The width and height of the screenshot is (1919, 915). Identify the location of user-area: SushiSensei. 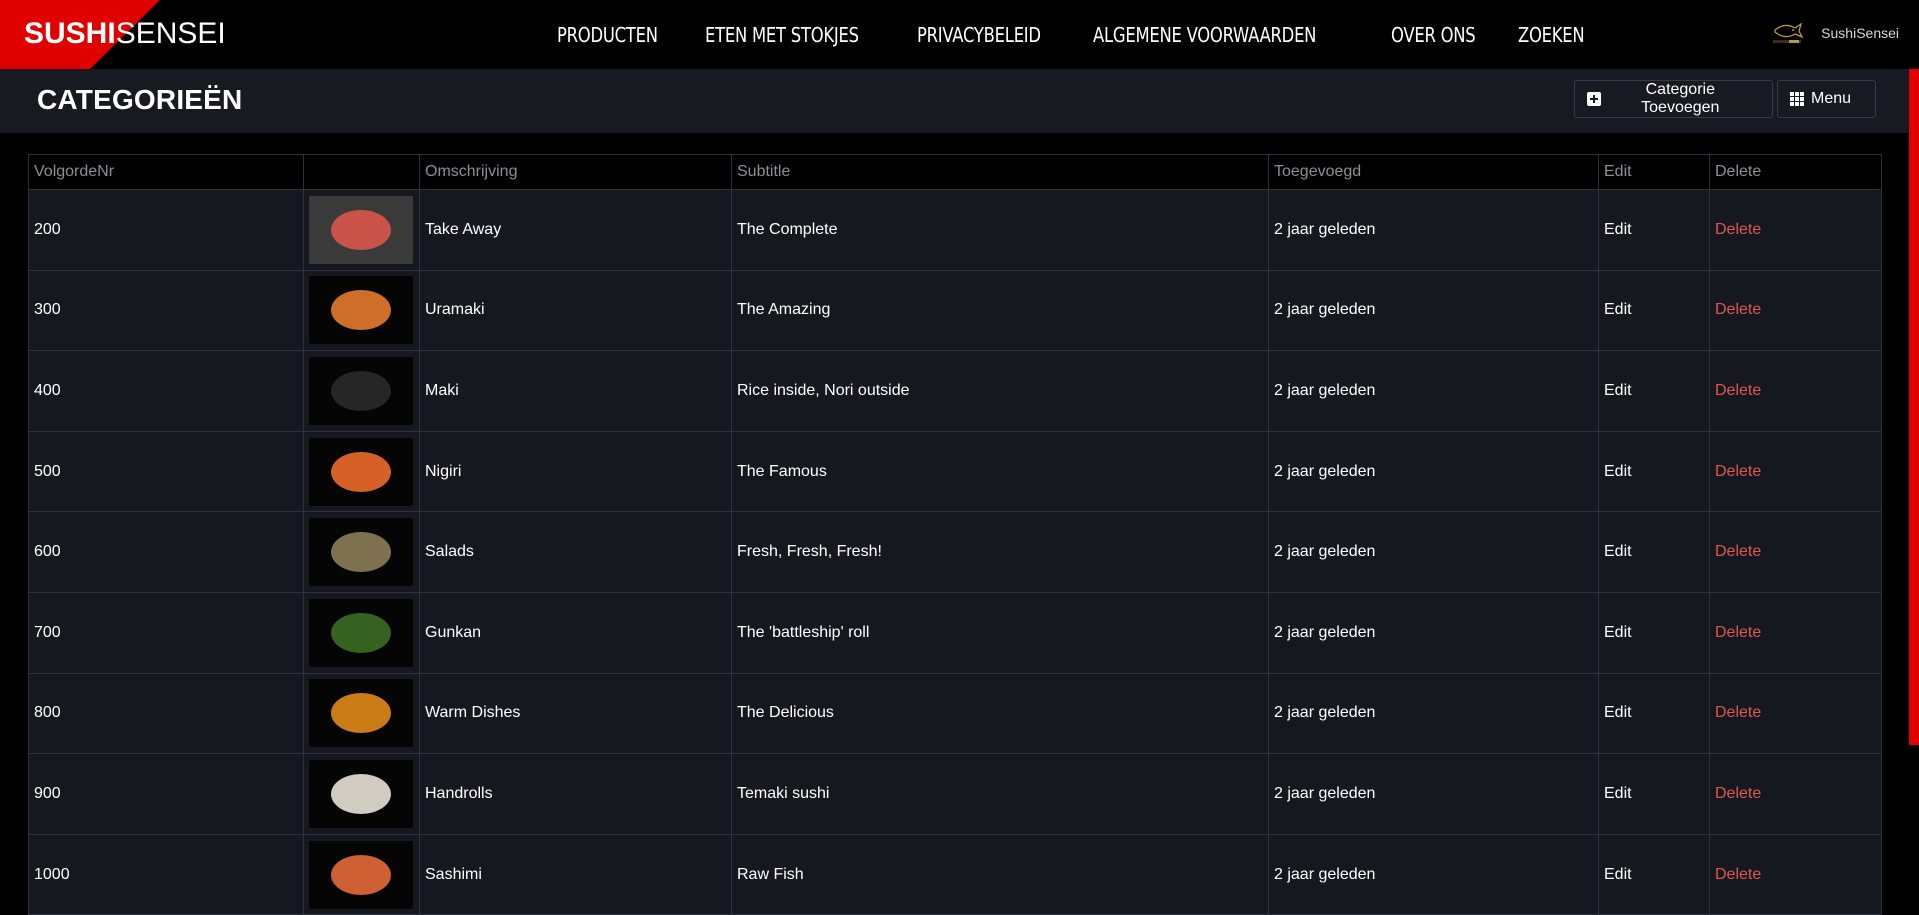
(1834, 33).